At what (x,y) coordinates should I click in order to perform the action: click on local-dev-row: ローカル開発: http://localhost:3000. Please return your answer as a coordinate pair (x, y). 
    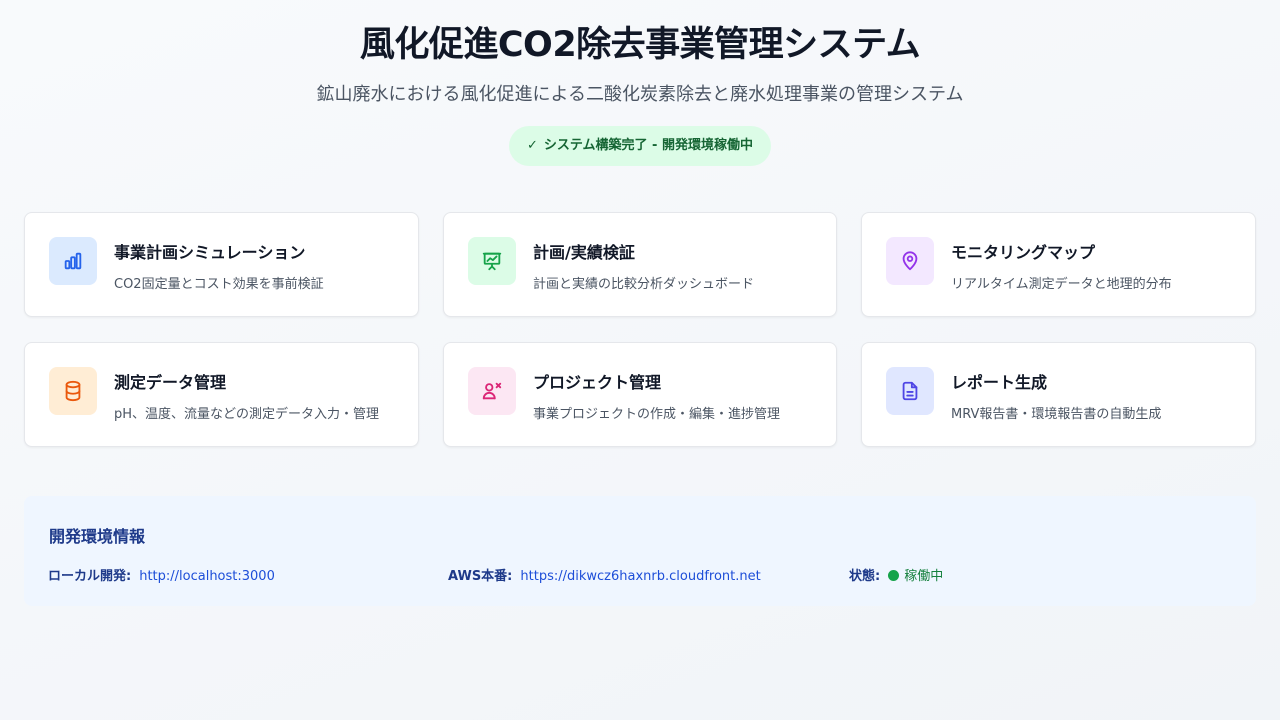
    Looking at the image, I should click on (161, 574).